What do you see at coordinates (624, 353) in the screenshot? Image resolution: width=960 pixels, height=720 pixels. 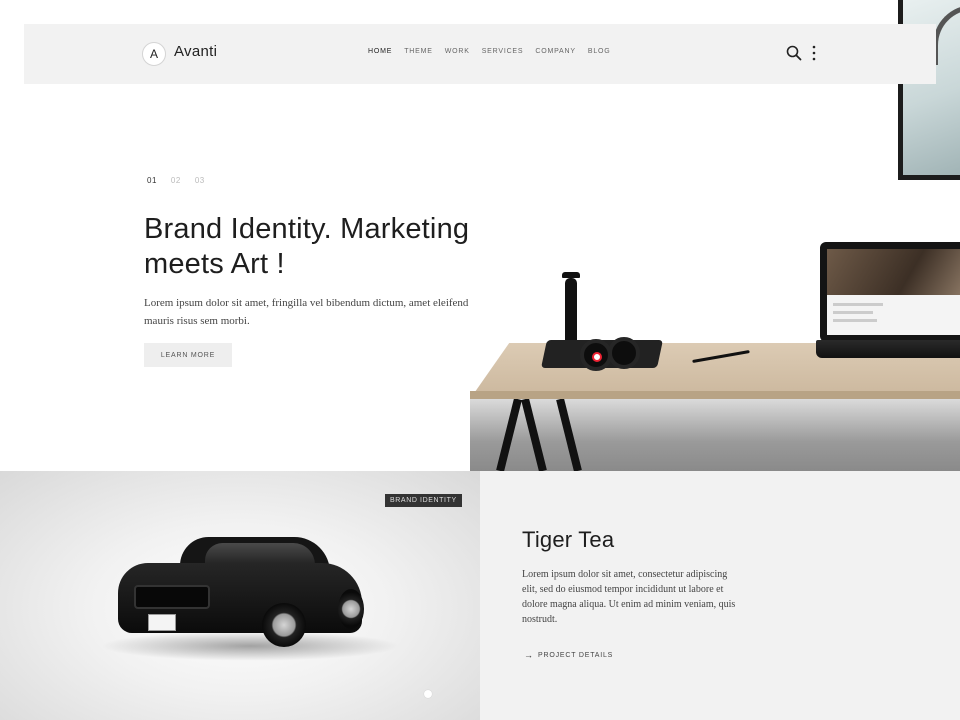 I see `headphone-earcup` at bounding box center [624, 353].